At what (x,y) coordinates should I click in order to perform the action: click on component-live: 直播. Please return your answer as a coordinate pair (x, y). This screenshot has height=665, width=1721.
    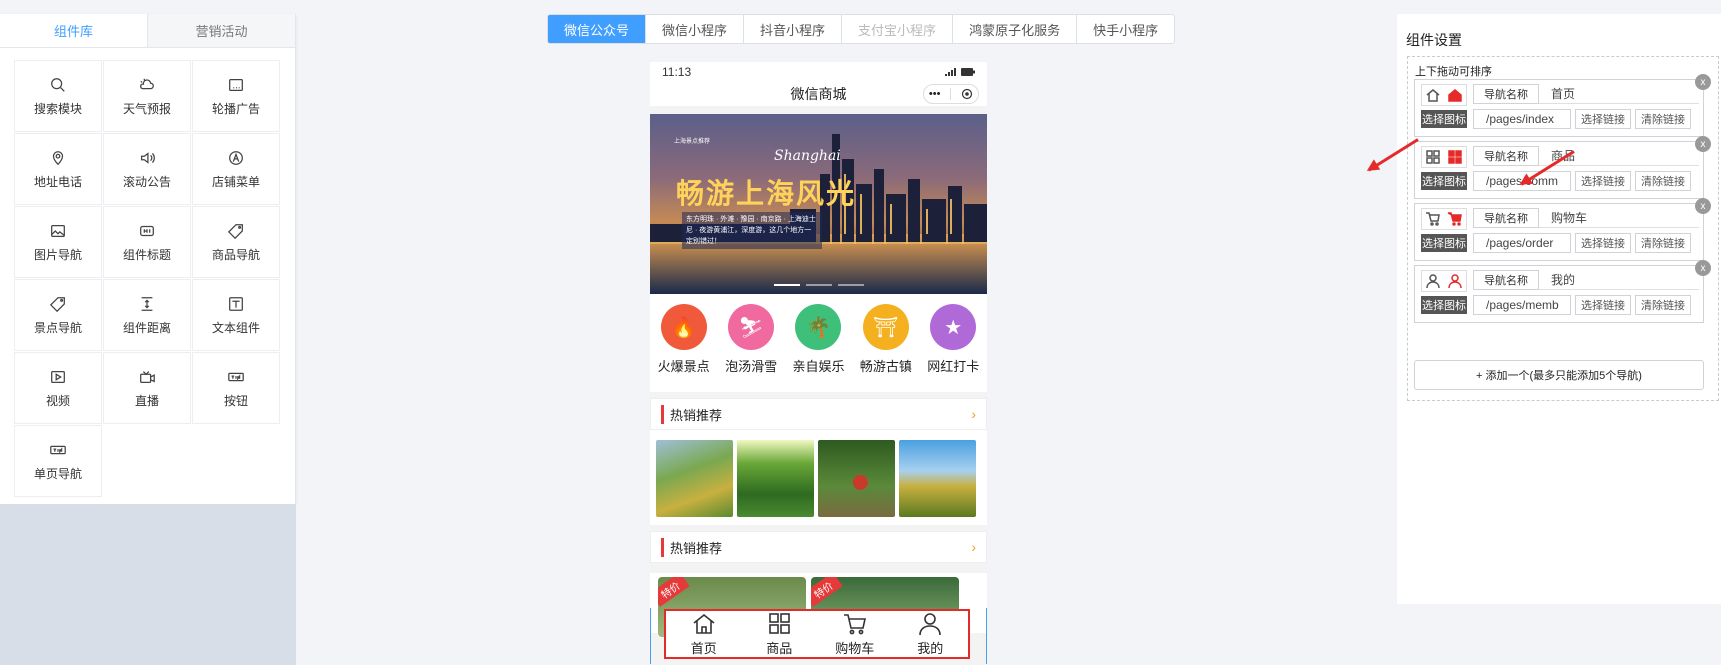
    Looking at the image, I should click on (147, 388).